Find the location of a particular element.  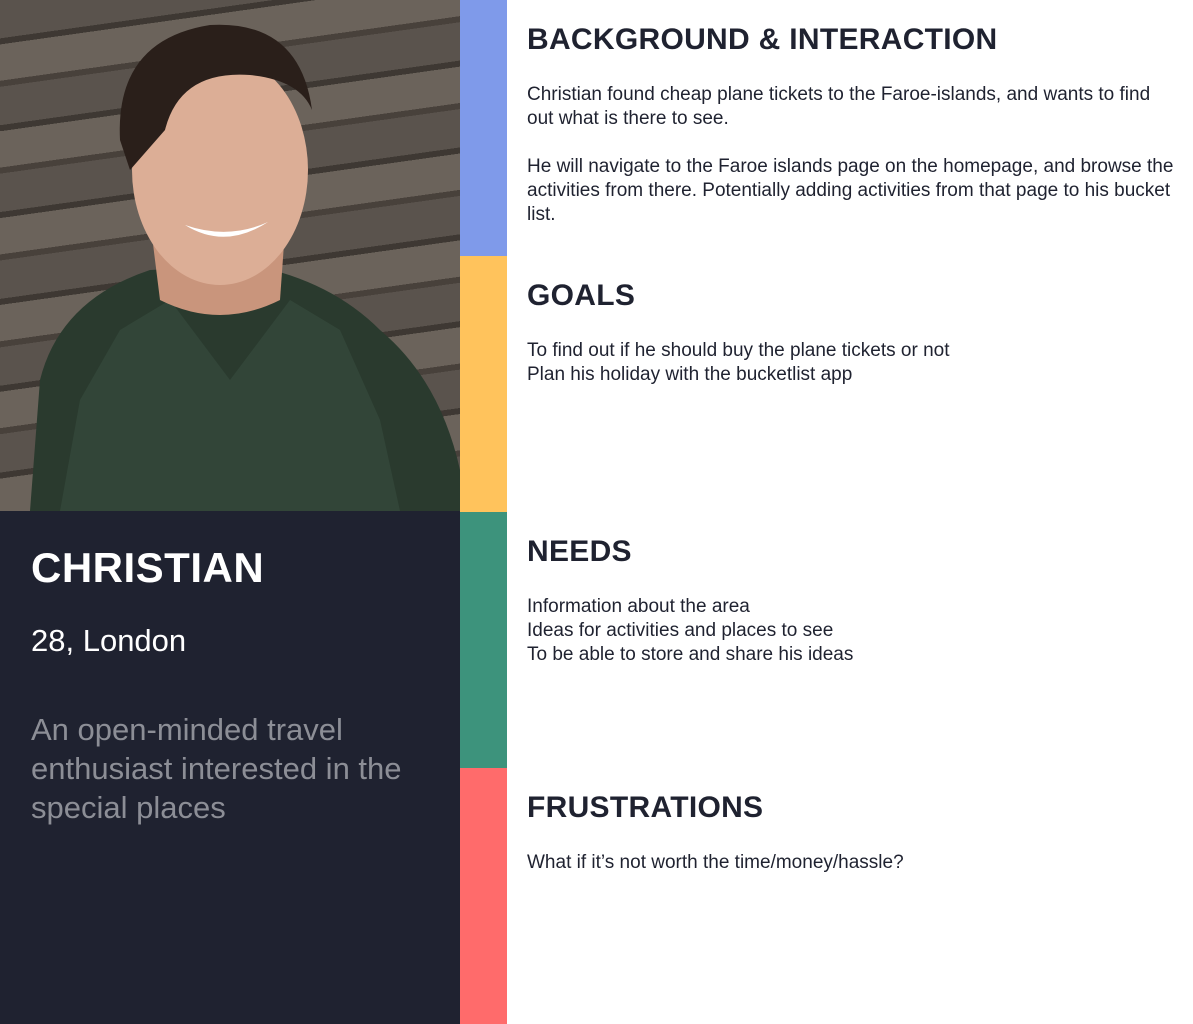

section-title: NEEDS is located at coordinates (579, 551).